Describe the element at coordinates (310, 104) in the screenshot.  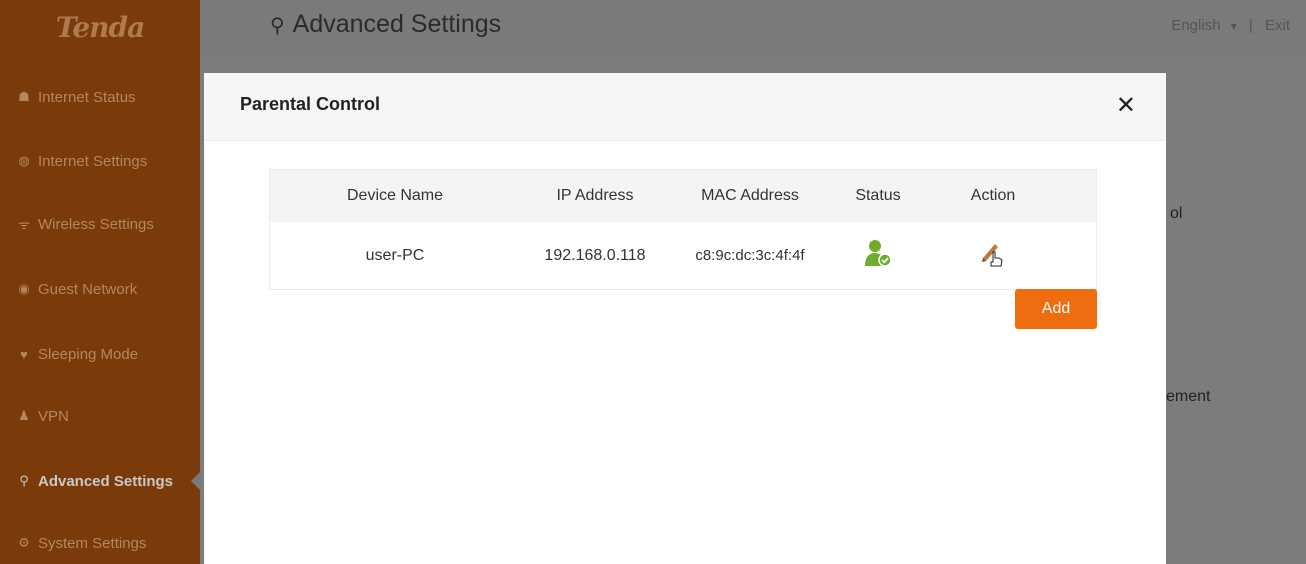
I see `modal-title: Parental Control` at that location.